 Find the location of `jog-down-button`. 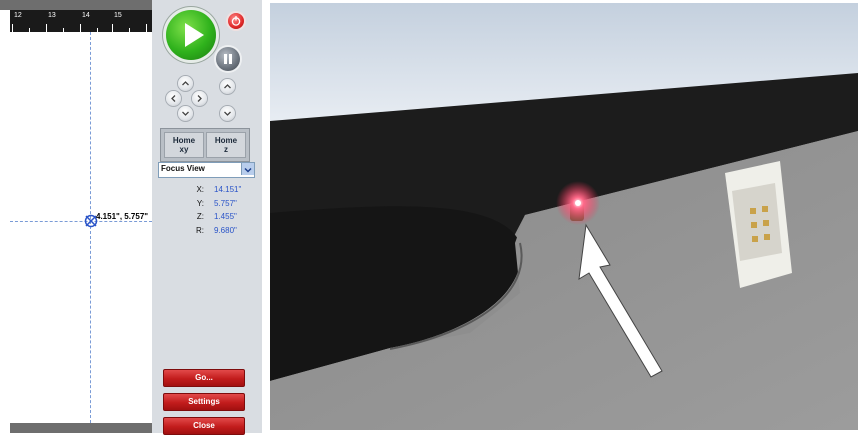

jog-down-button is located at coordinates (185, 113).